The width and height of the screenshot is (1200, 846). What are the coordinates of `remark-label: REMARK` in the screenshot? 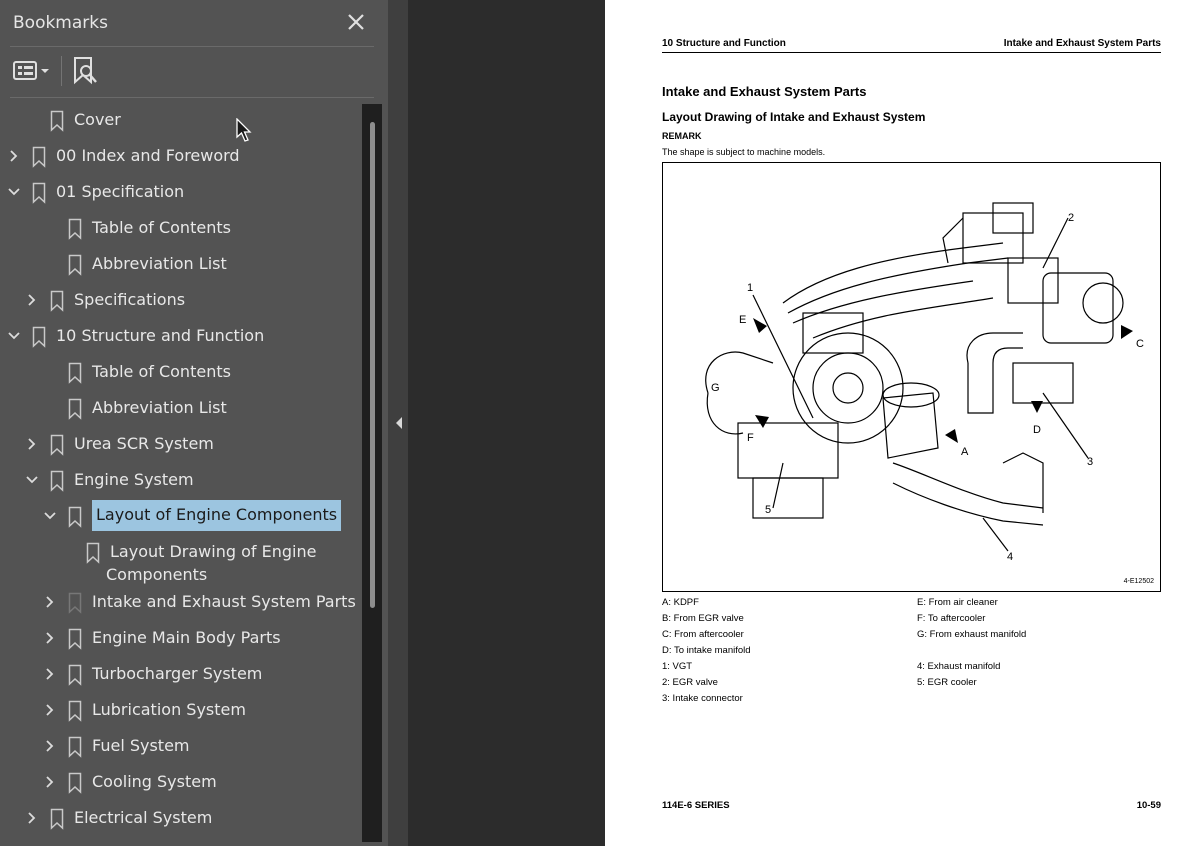 It's located at (682, 136).